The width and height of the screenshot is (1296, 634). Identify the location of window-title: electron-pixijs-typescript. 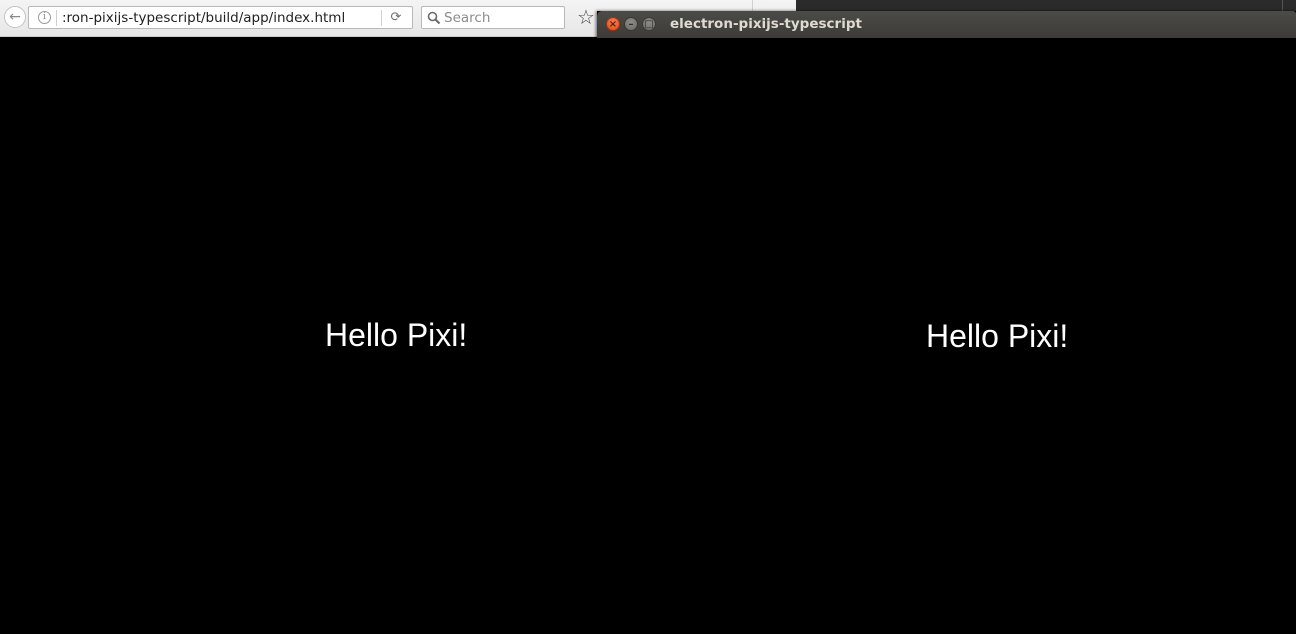
(766, 24).